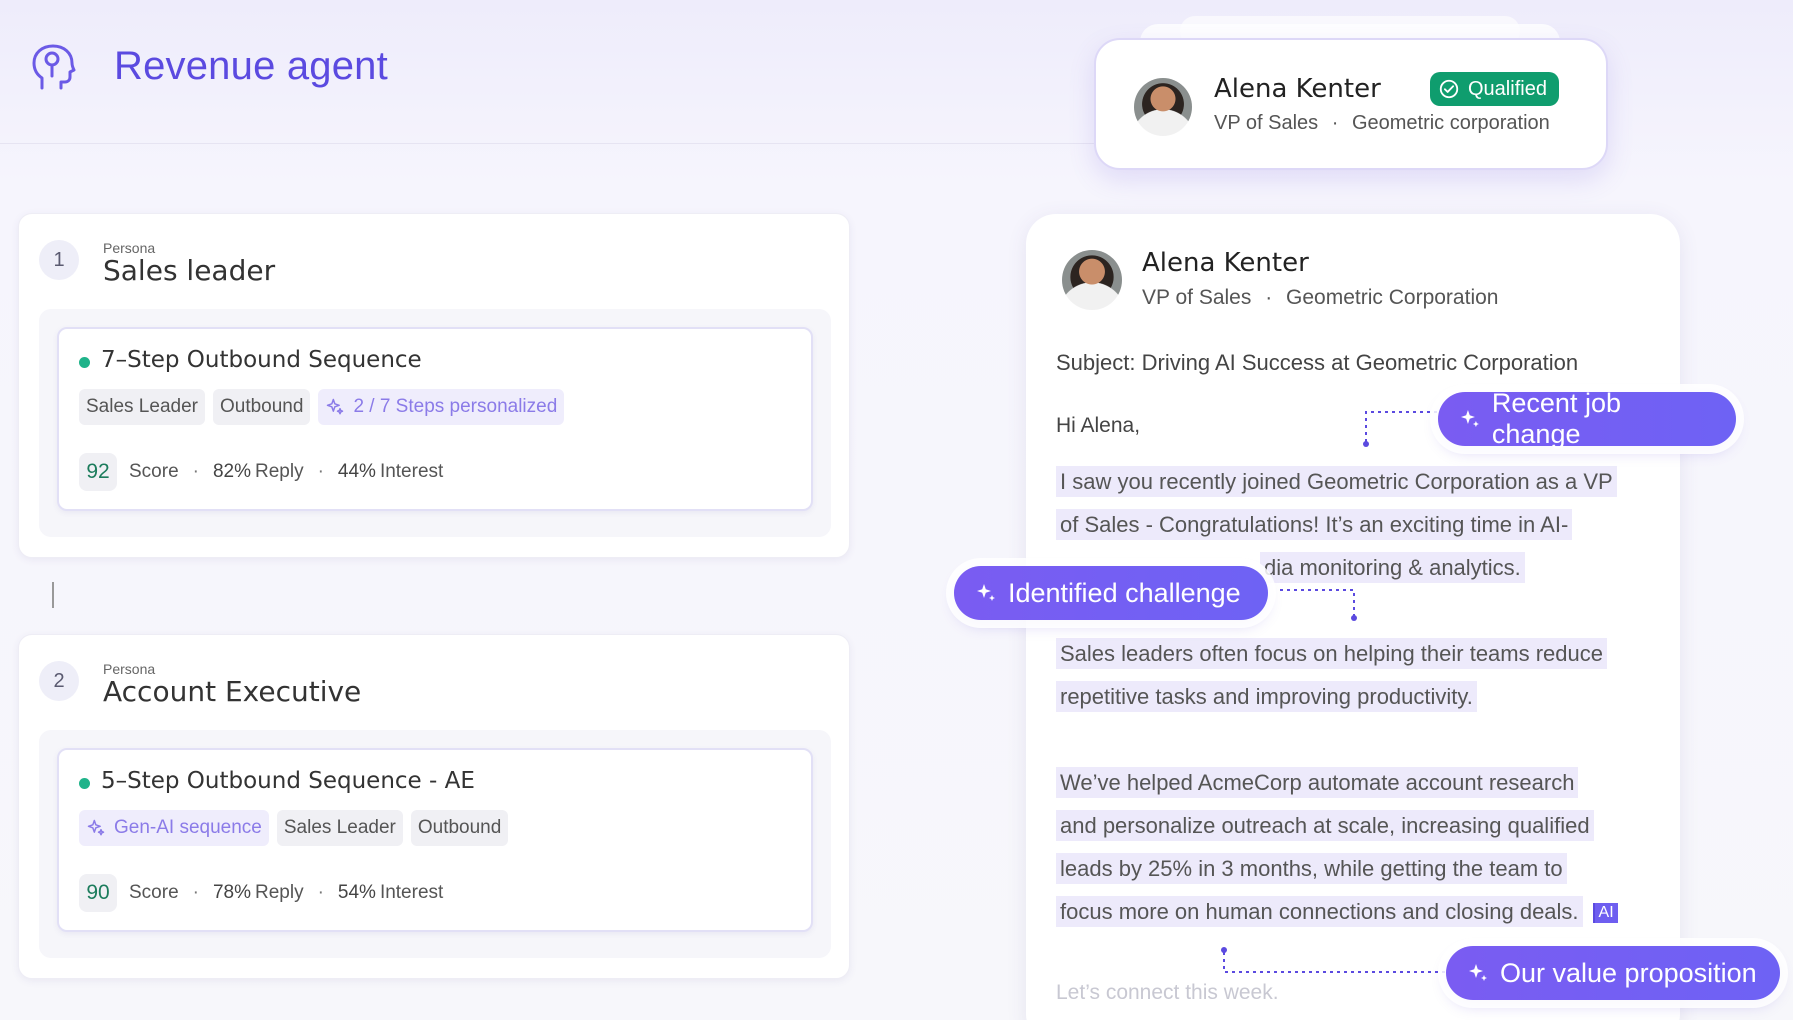 This screenshot has width=1793, height=1020. Describe the element at coordinates (356, 471) in the screenshot. I see `interest-value: 44%` at that location.